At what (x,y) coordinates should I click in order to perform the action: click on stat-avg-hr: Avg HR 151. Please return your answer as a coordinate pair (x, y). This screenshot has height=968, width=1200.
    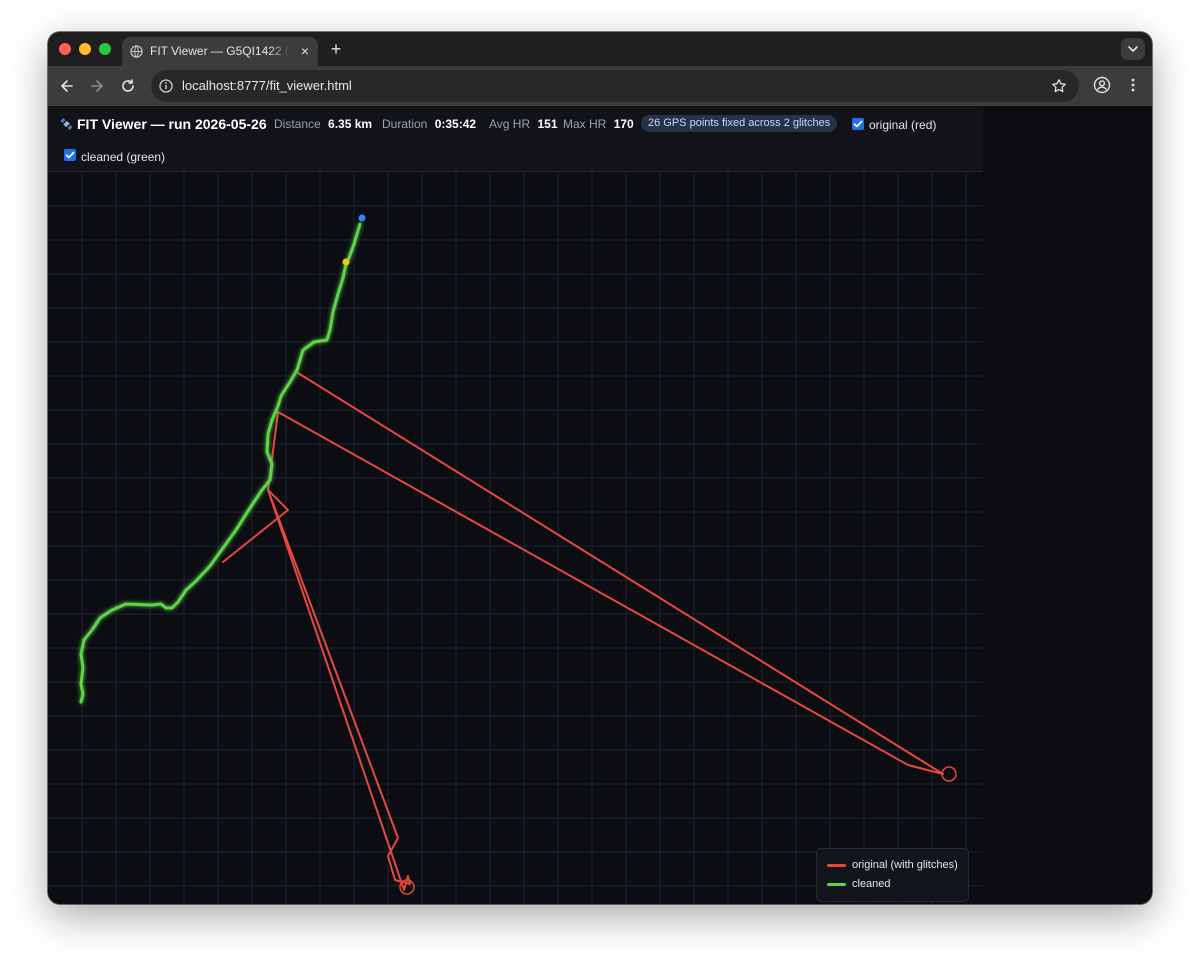
    Looking at the image, I should click on (523, 124).